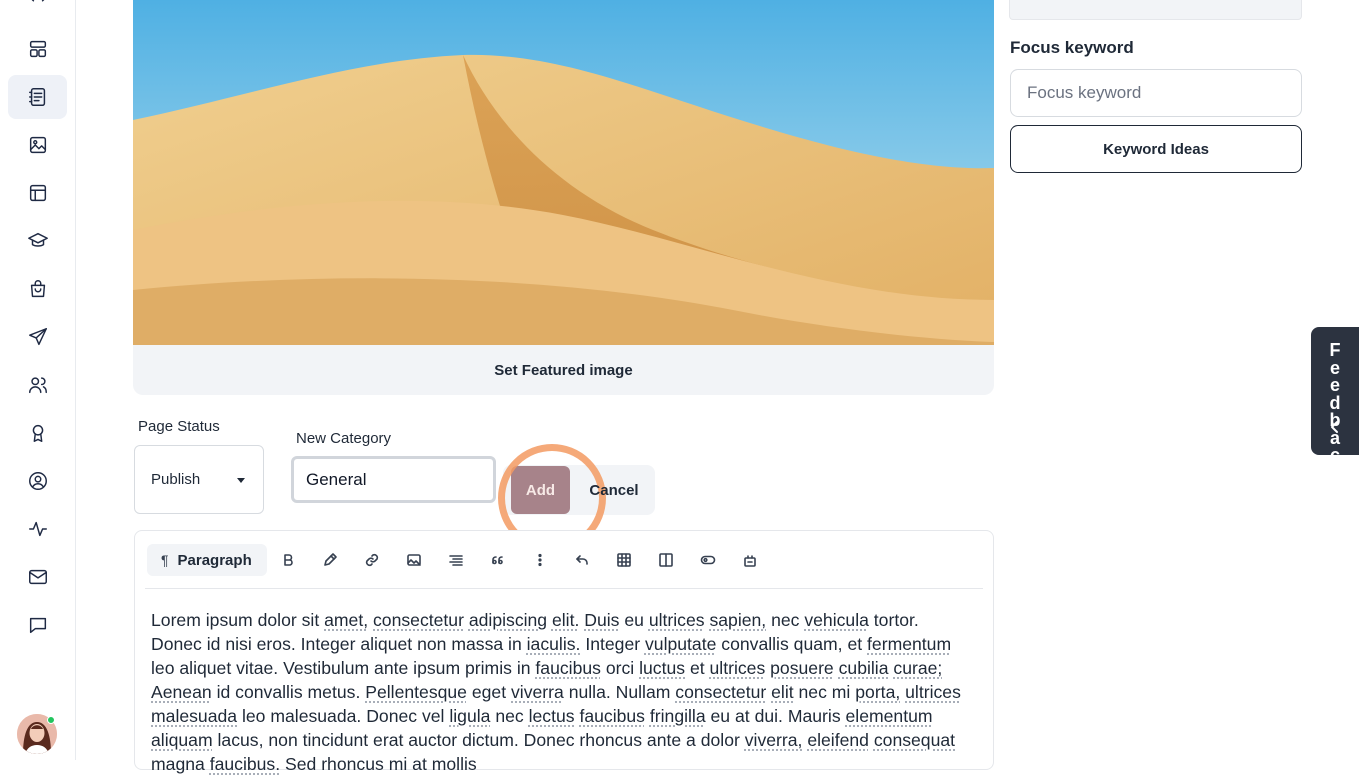 This screenshot has height=776, width=1359. What do you see at coordinates (344, 438) in the screenshot?
I see `new-category-label: New Category` at bounding box center [344, 438].